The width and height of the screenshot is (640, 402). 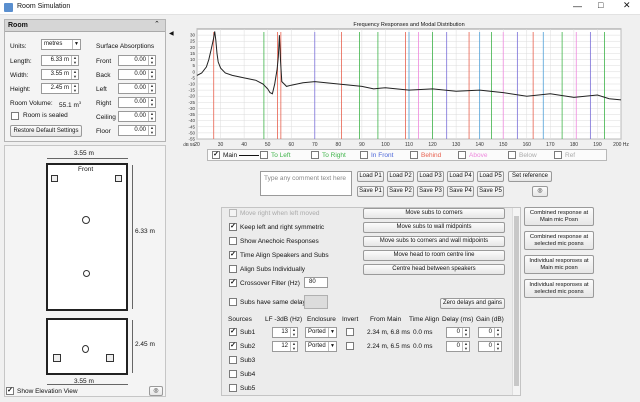 I want to click on surface-field-left: 0.00 ▲ ▼, so click(x=137, y=88).